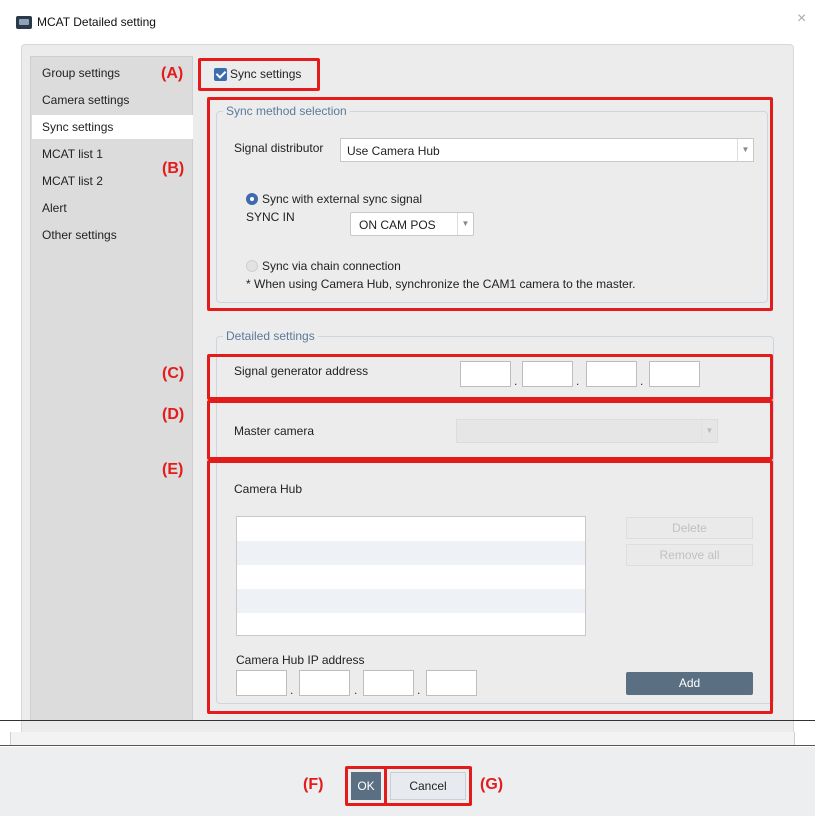 The image size is (815, 816). Describe the element at coordinates (547, 150) in the screenshot. I see `signal-distributor-select: Use Camera Hub ▼` at that location.